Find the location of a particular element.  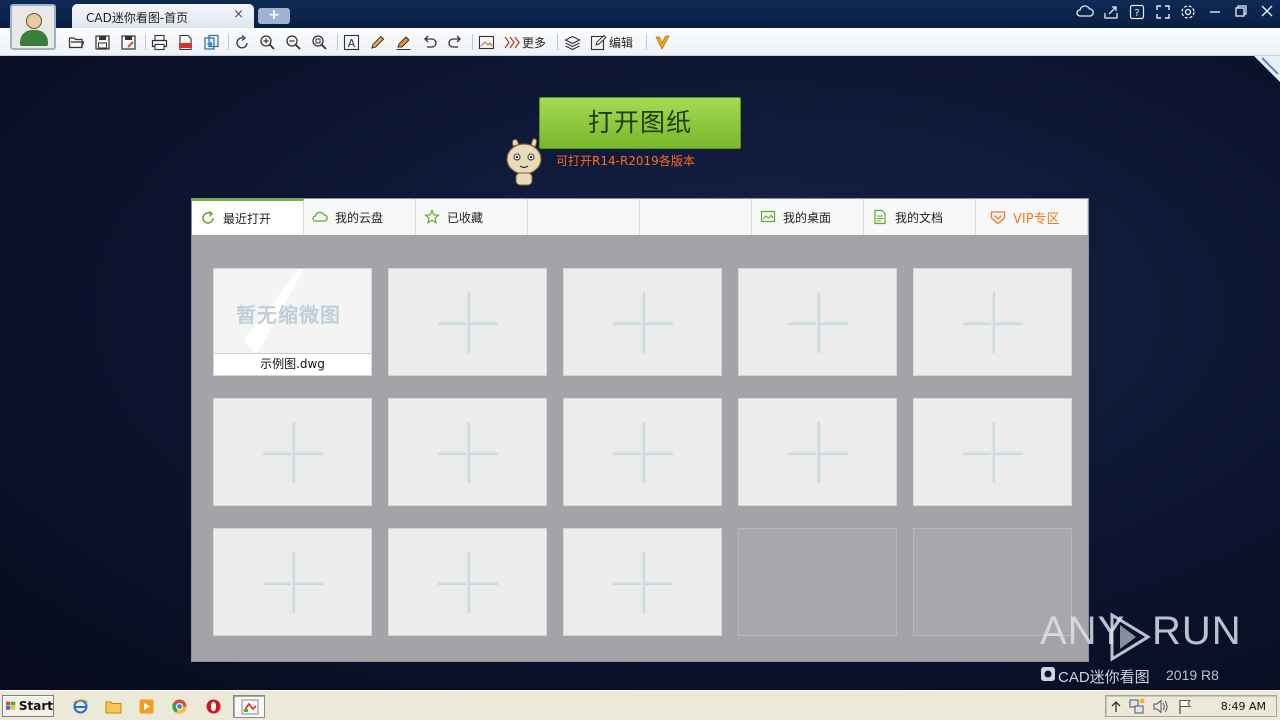

no-thumbnail-text: 暂无缩微图 is located at coordinates (288, 315).